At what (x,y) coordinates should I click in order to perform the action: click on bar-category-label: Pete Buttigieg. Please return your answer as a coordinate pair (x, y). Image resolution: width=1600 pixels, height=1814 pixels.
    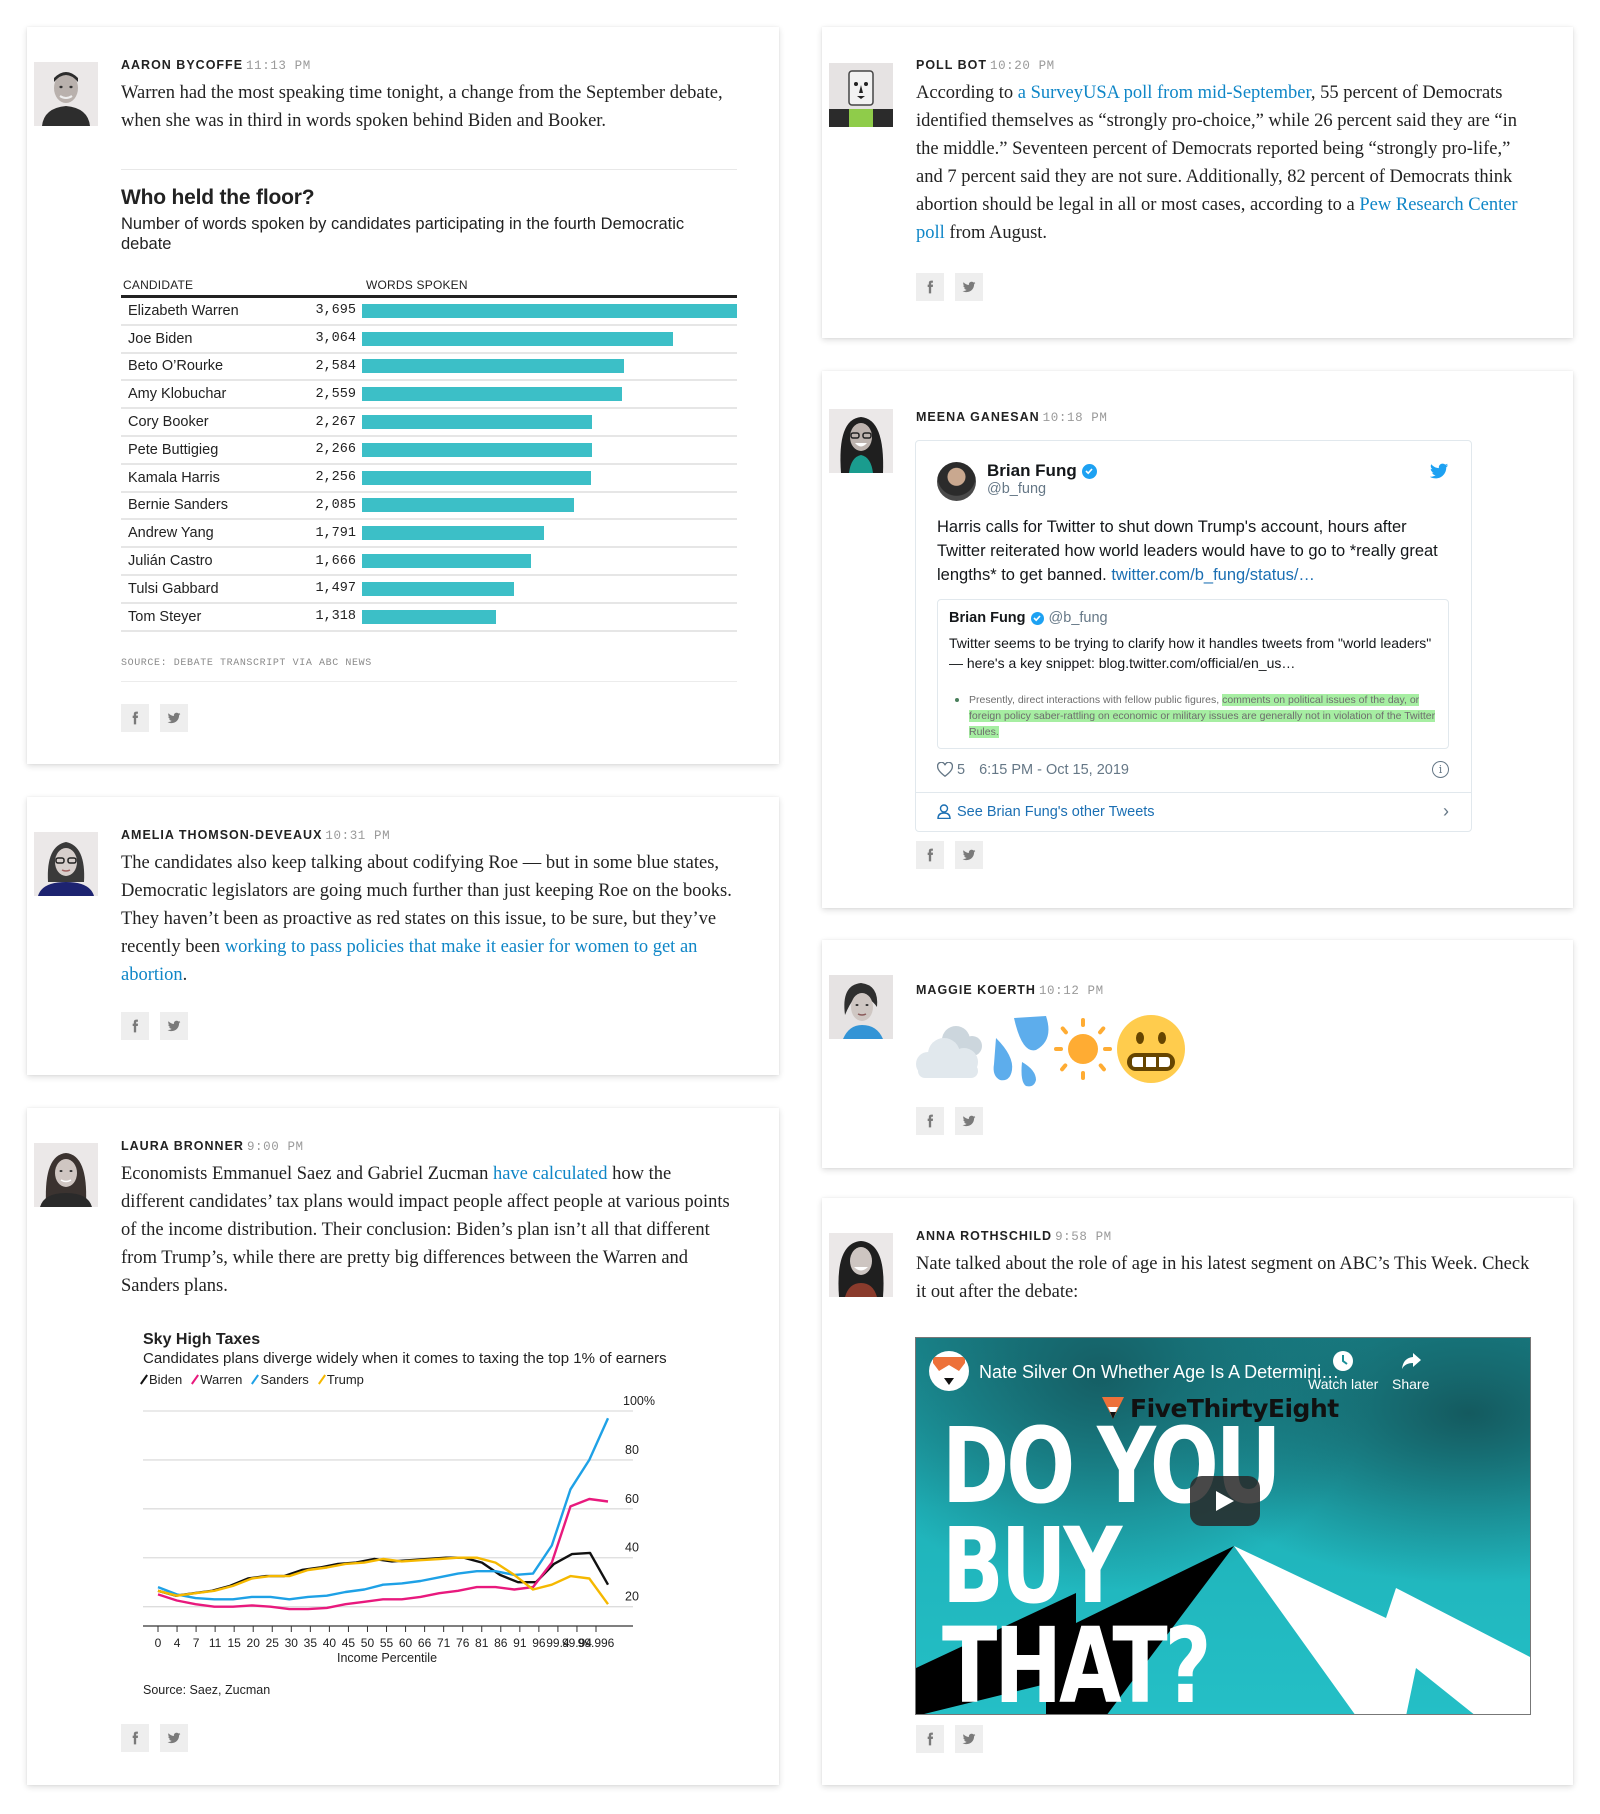
    Looking at the image, I should click on (173, 449).